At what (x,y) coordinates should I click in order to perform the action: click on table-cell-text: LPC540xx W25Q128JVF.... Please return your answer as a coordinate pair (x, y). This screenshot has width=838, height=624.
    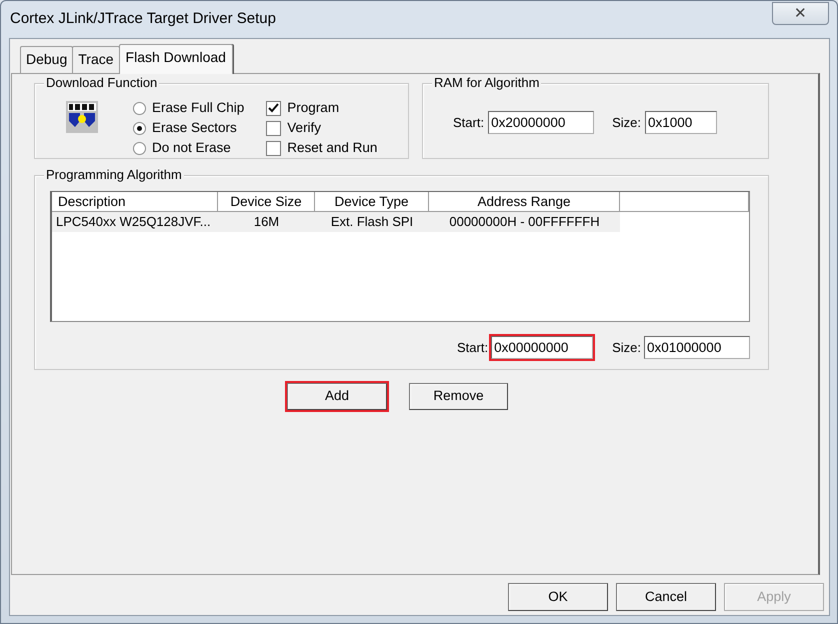
    Looking at the image, I should click on (133, 222).